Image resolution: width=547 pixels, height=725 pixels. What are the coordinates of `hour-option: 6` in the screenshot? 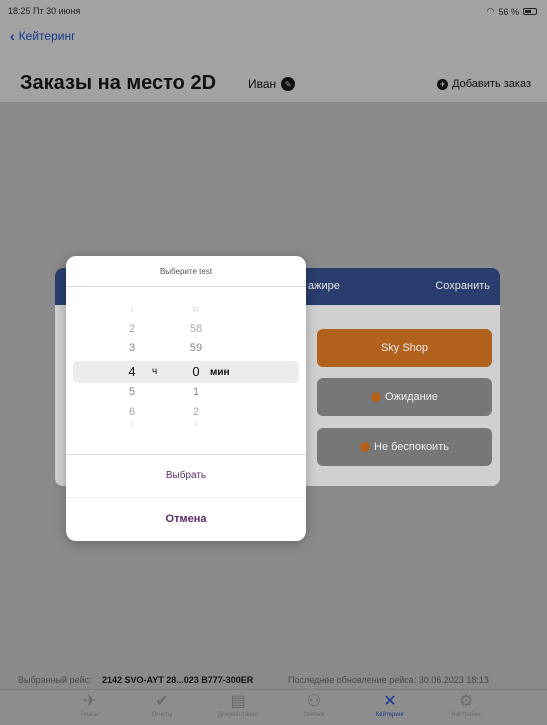 It's located at (132, 412).